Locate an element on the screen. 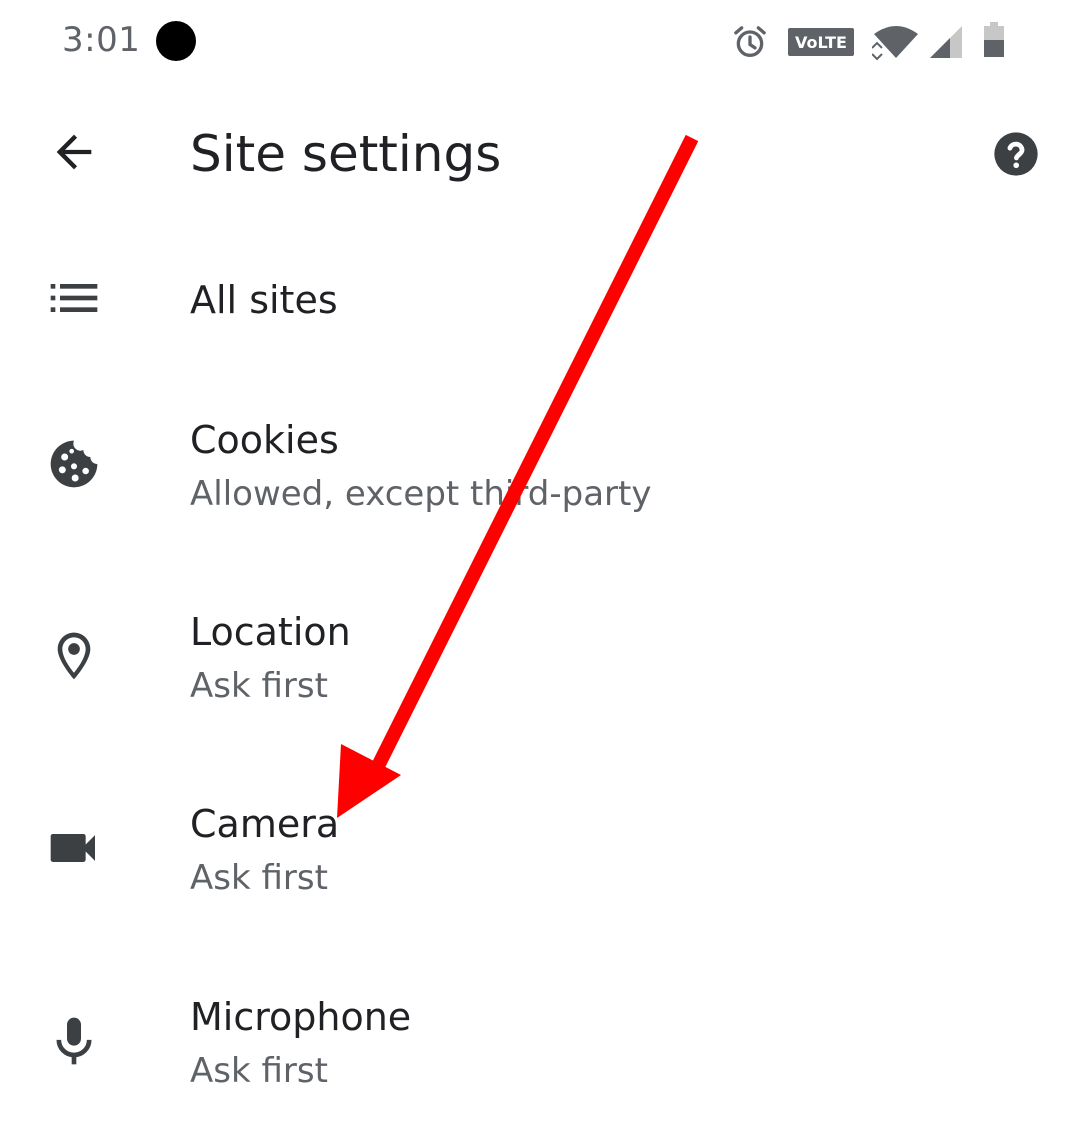 The image size is (1080, 1135). videocam-icon is located at coordinates (74, 848).